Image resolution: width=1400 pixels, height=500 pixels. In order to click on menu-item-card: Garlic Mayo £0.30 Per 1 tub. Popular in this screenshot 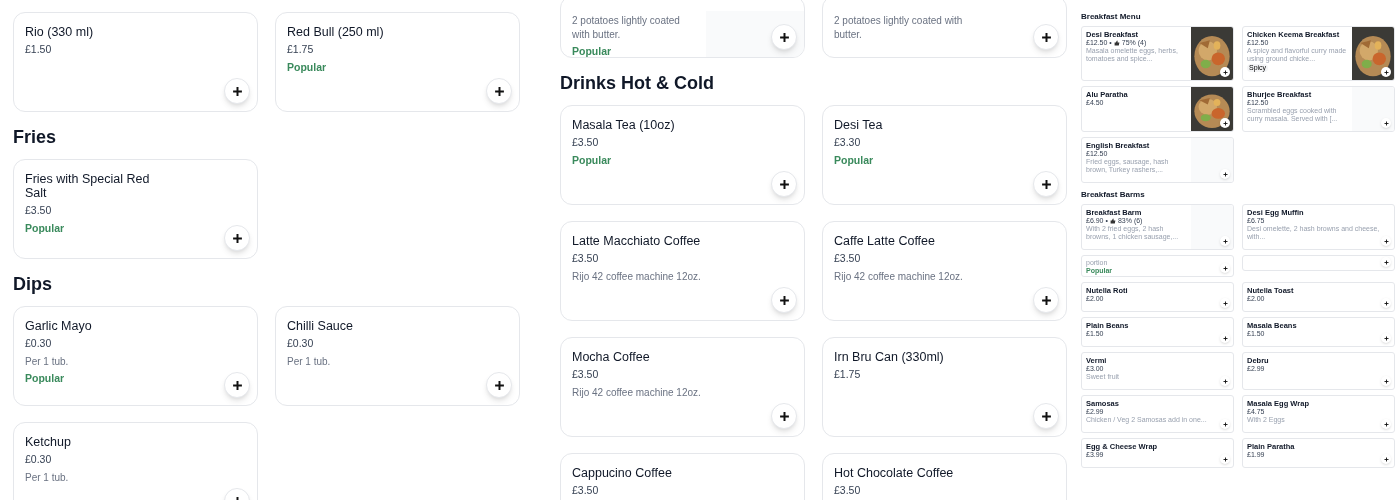, I will do `click(135, 356)`.